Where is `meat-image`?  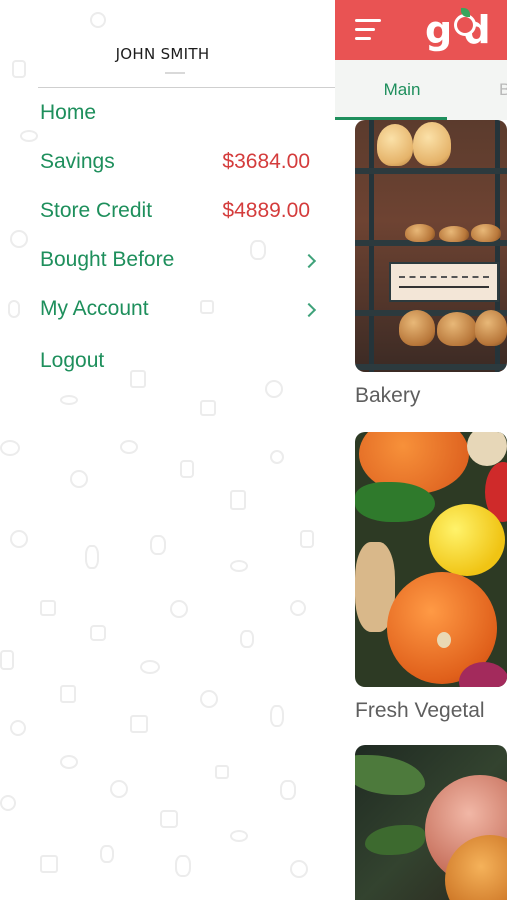 meat-image is located at coordinates (431, 822).